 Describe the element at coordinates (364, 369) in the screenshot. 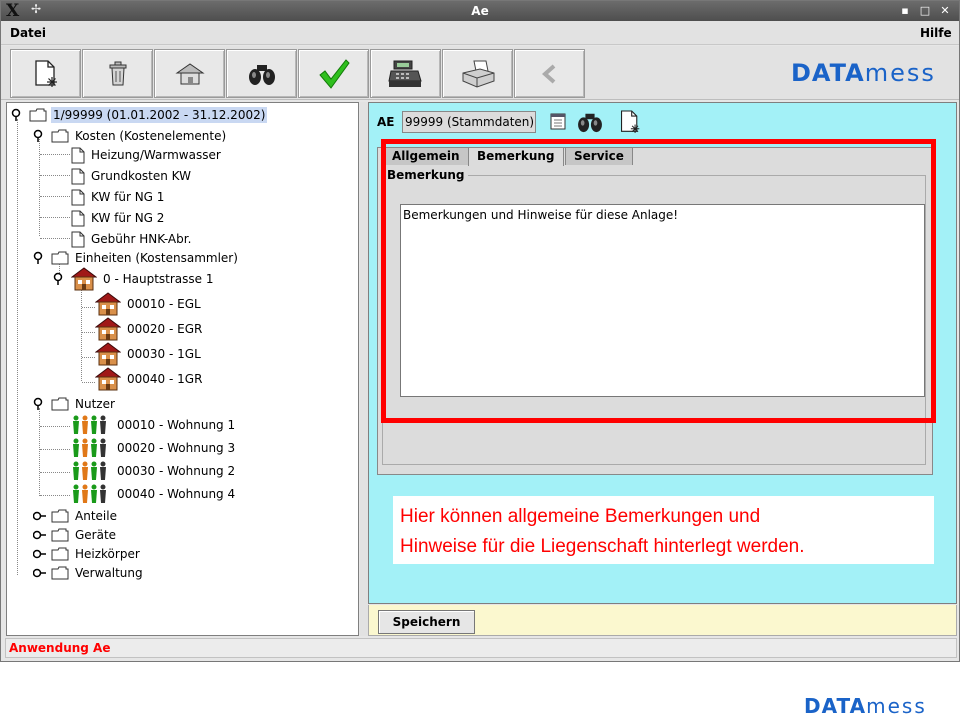

I see `splitter` at that location.